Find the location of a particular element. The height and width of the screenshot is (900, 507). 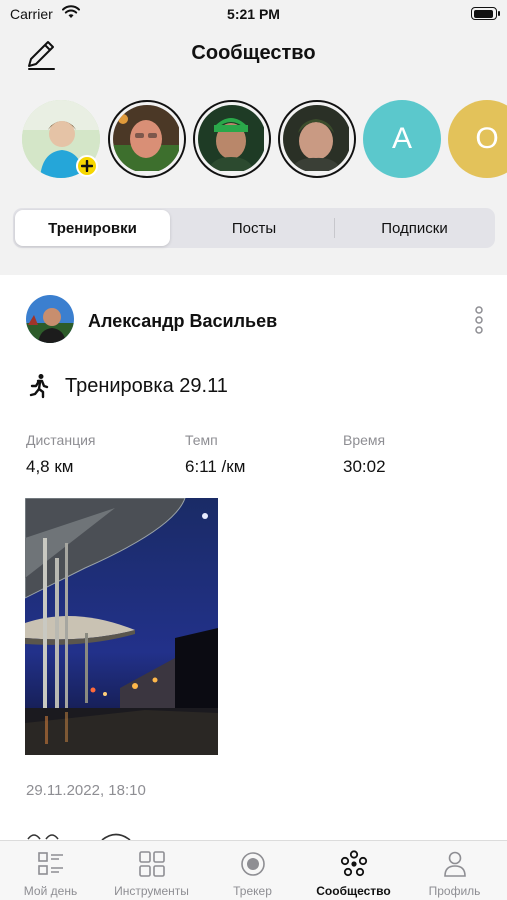

tab-workouts: Тренировки is located at coordinates (92, 228).